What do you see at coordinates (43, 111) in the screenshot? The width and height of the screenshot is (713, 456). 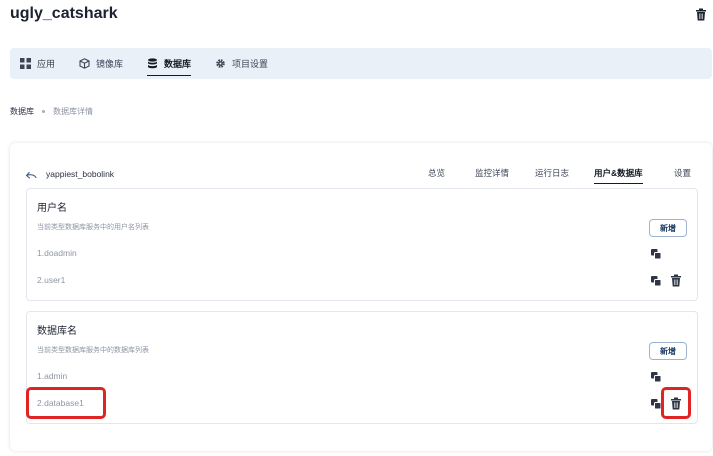 I see `breadcrumb-separator` at bounding box center [43, 111].